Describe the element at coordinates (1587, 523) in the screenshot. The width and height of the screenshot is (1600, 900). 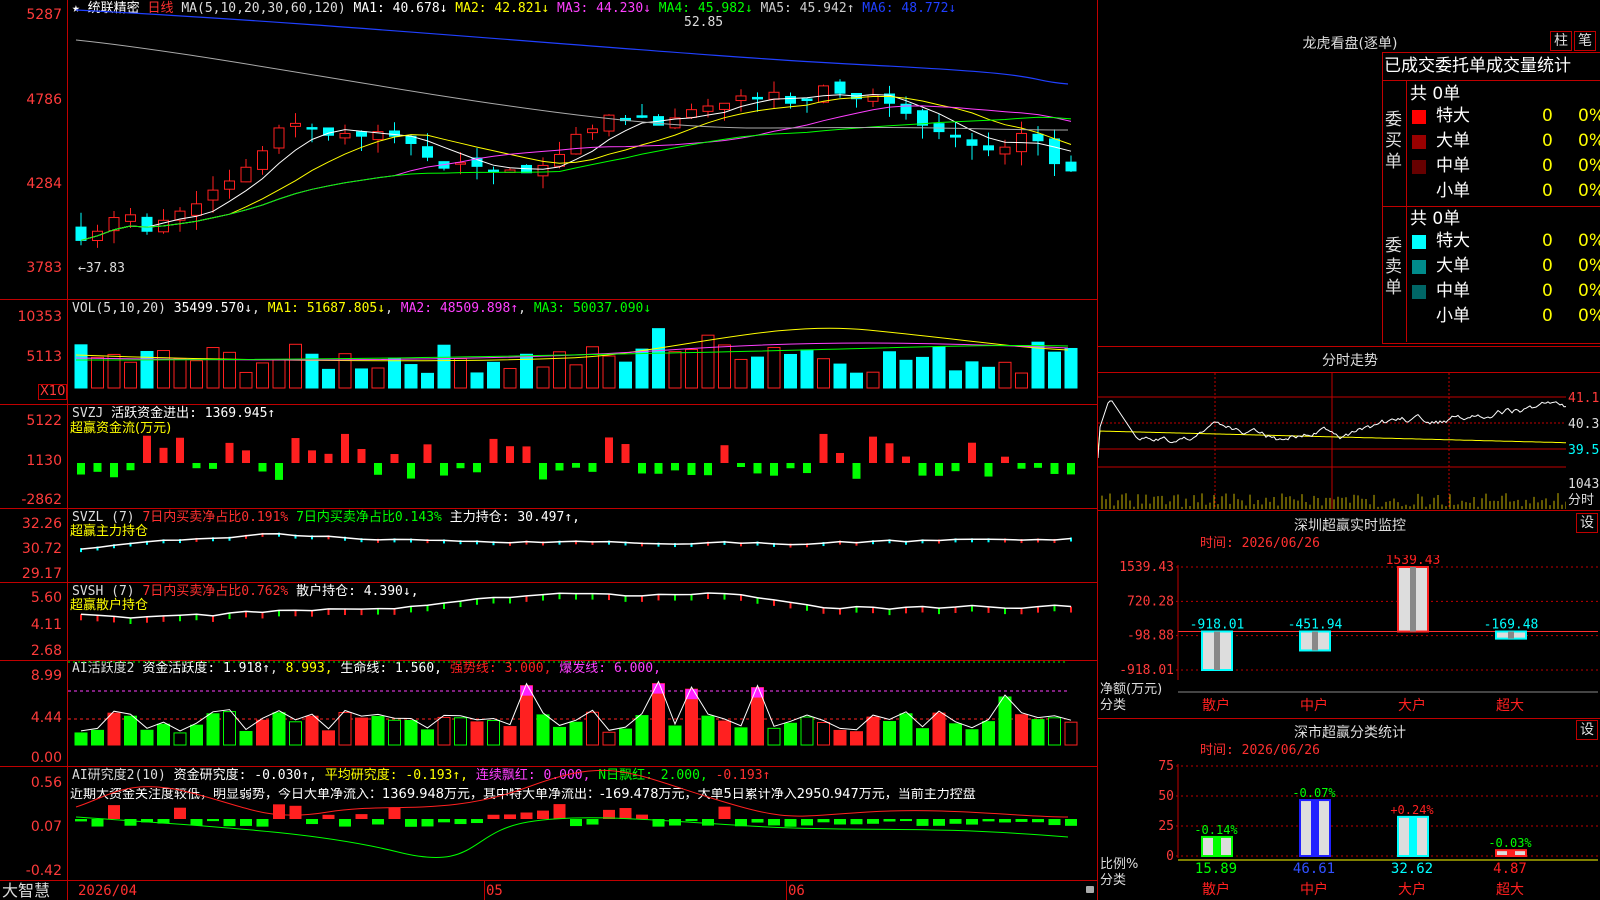
I see `monitor-settings-button: 设` at that location.